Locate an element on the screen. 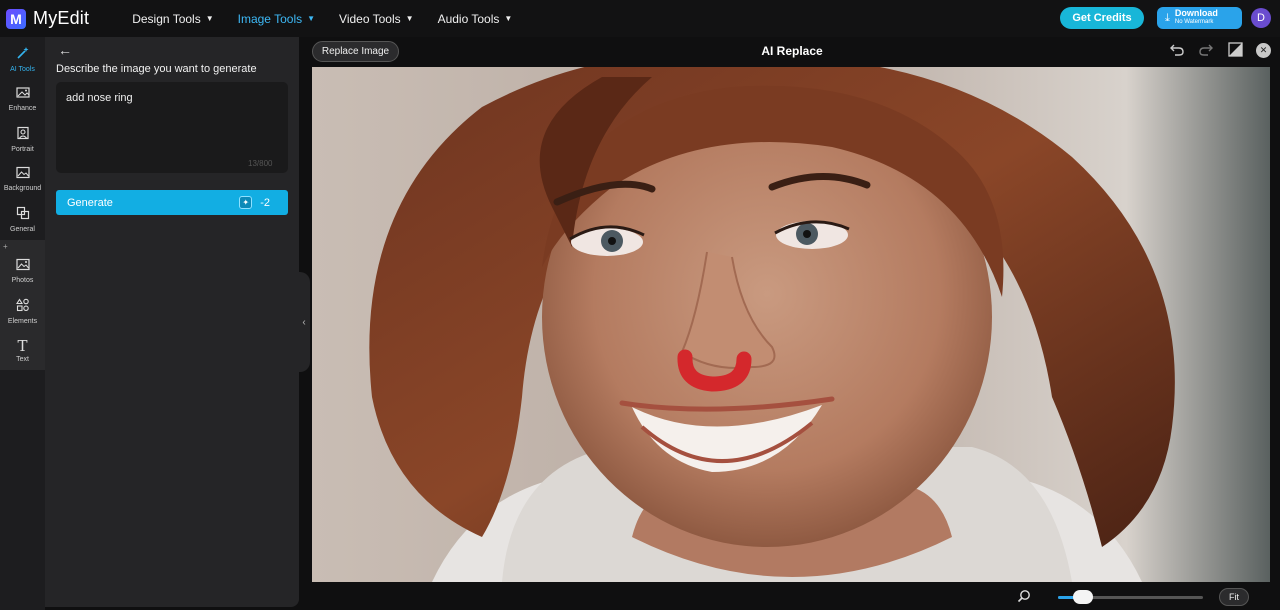 The width and height of the screenshot is (1280, 610). get-credits-button: Get Credits is located at coordinates (1102, 18).